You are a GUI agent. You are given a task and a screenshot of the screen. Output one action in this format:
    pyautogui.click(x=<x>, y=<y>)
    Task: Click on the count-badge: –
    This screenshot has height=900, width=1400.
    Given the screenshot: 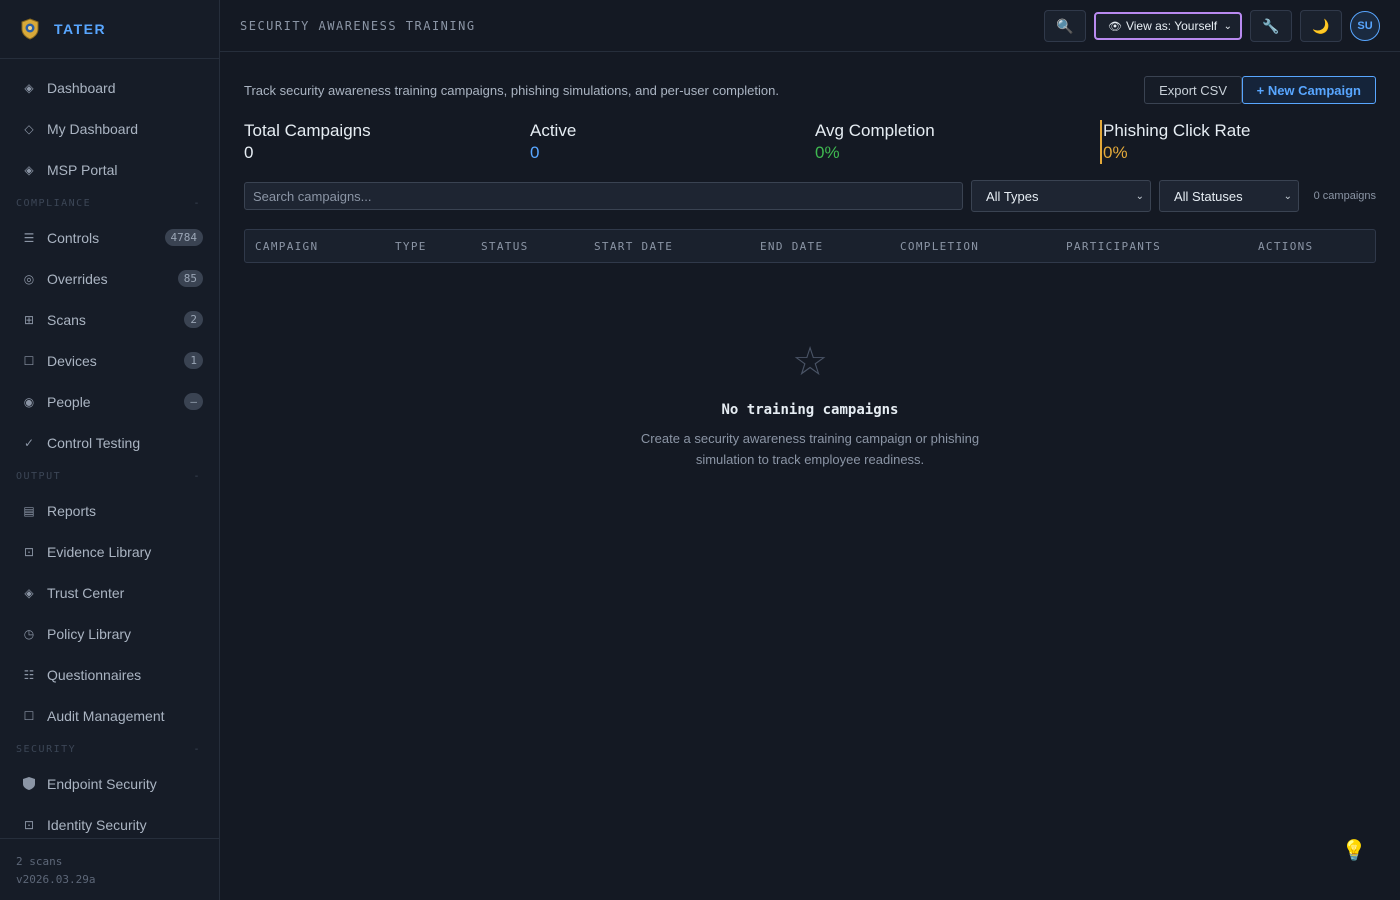 What is the action you would take?
    pyautogui.click(x=193, y=401)
    